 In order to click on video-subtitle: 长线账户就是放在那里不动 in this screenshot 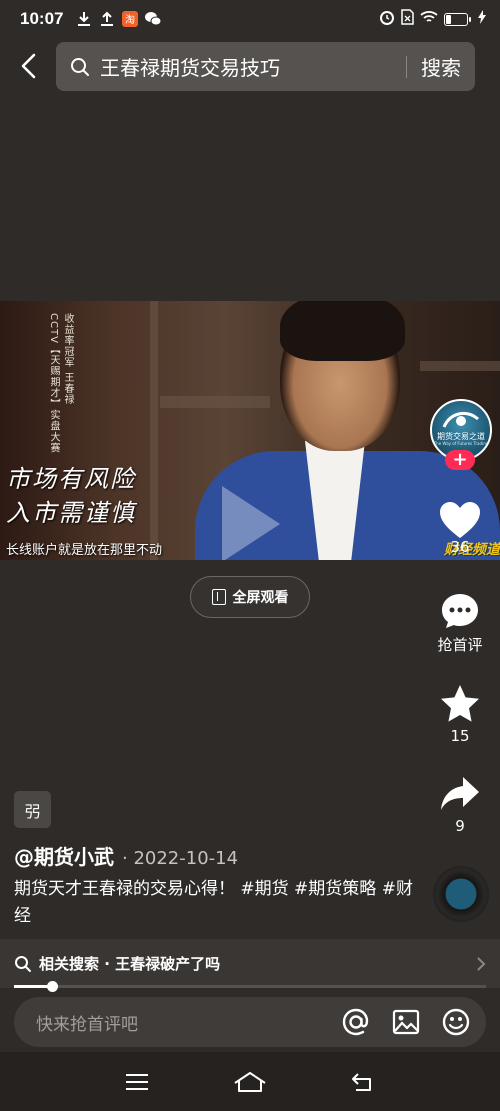, I will do `click(84, 550)`.